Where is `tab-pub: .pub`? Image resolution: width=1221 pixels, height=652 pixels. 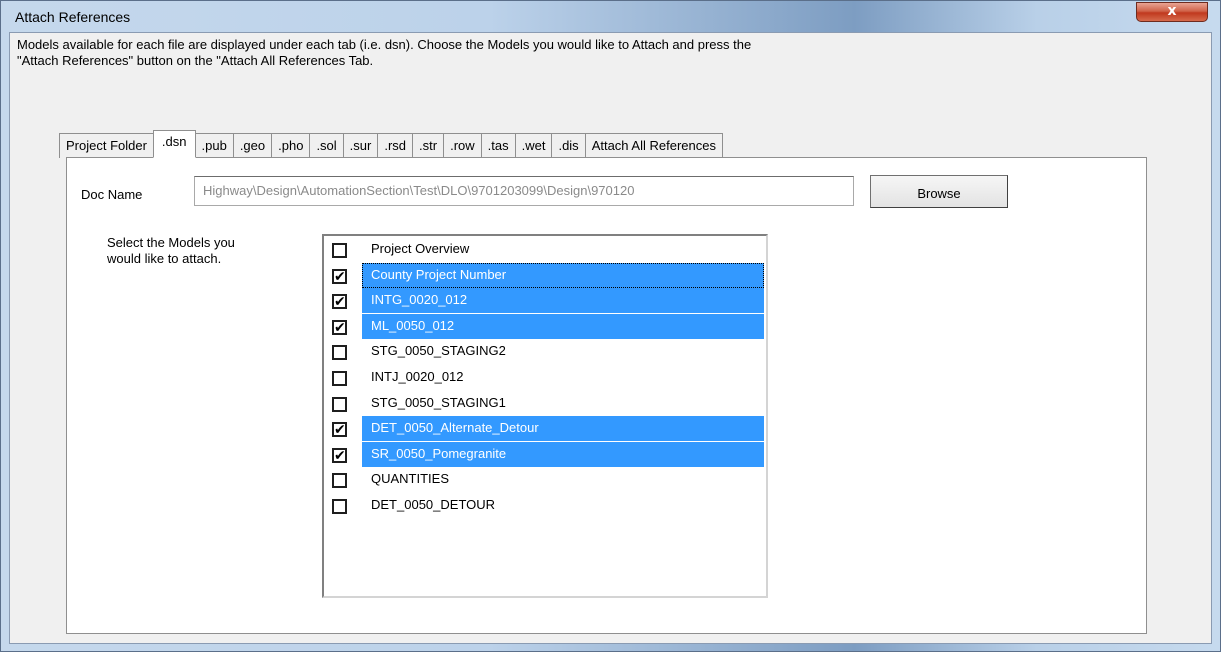
tab-pub: .pub is located at coordinates (214, 145).